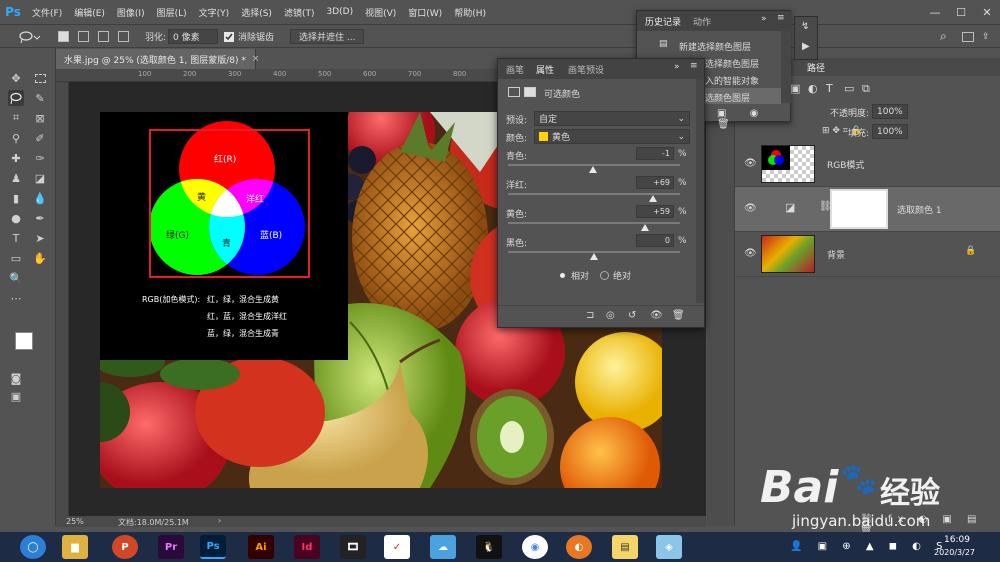  I want to click on notes-icon: ▤, so click(625, 547).